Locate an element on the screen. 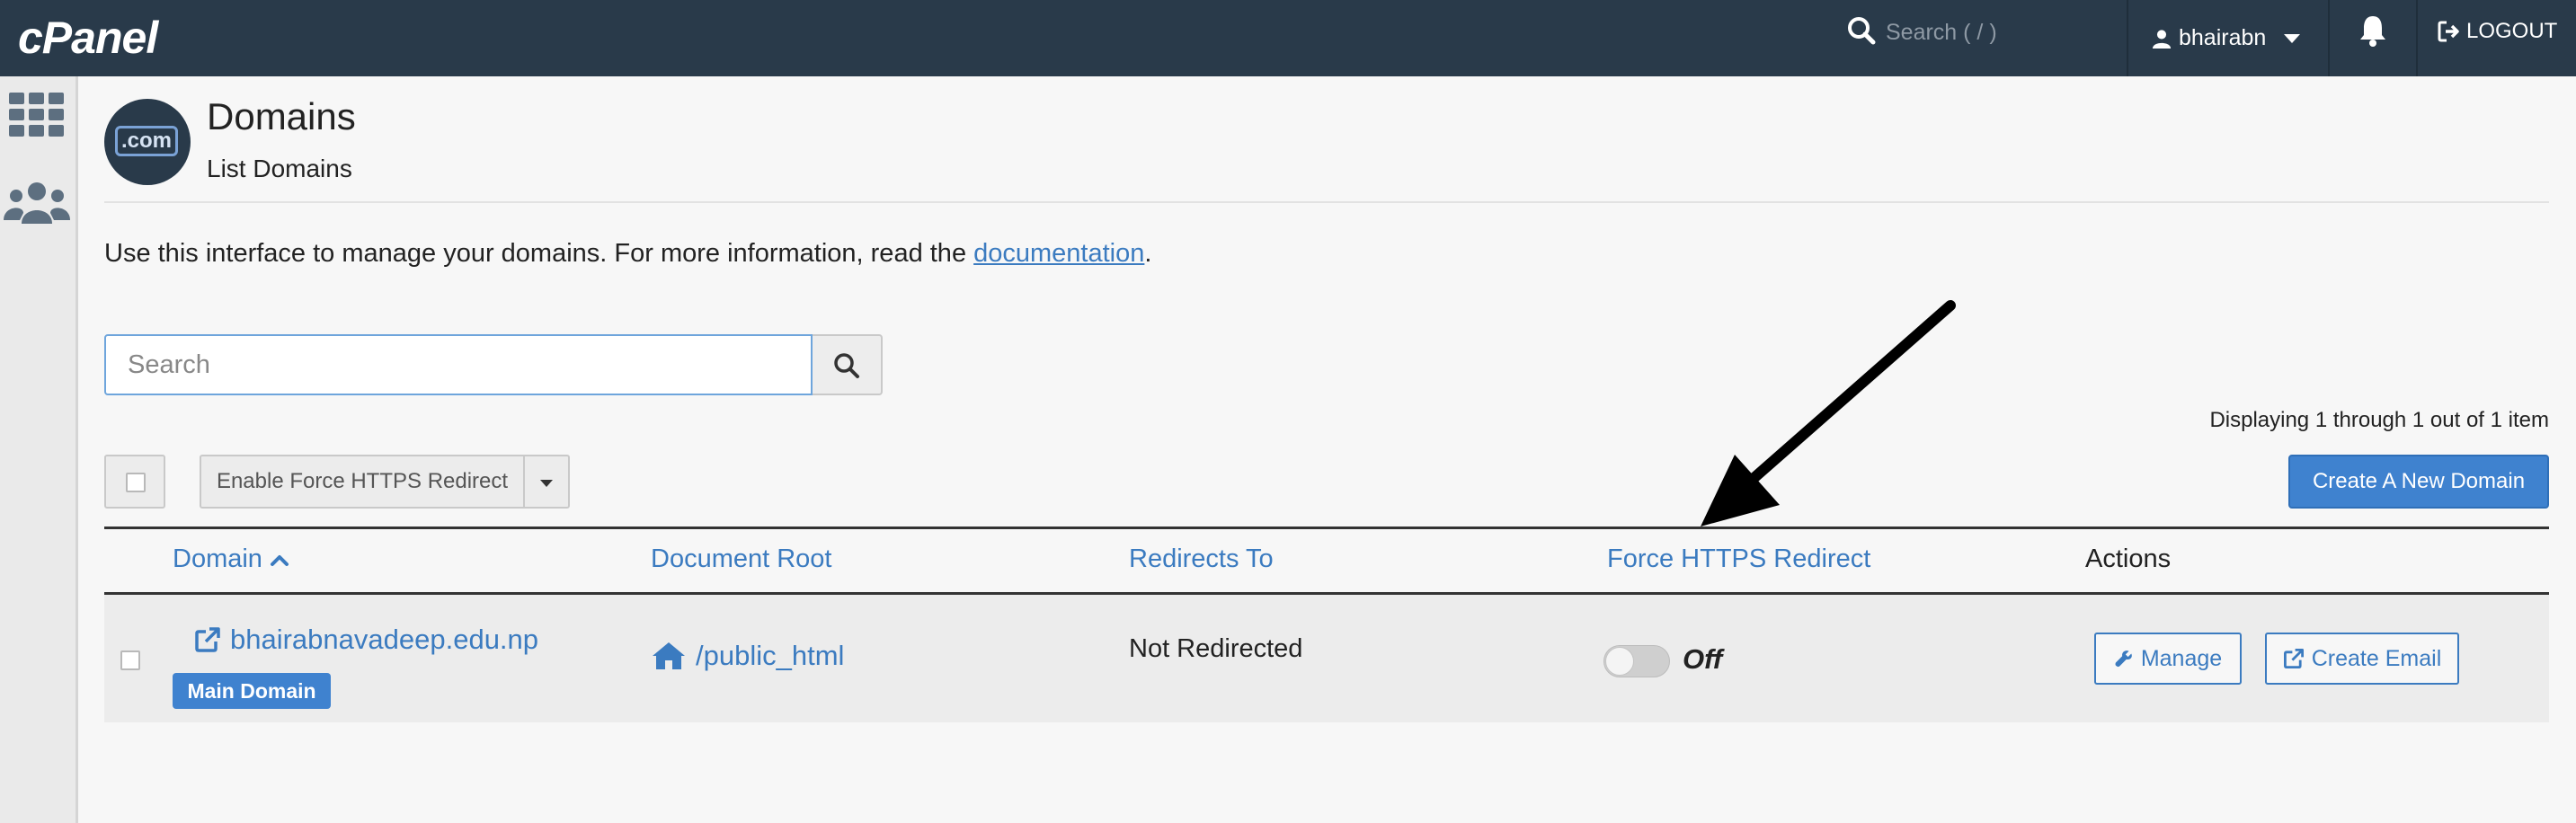  enable-force-https-button: Enable Force HTTPS Redirect is located at coordinates (362, 482).